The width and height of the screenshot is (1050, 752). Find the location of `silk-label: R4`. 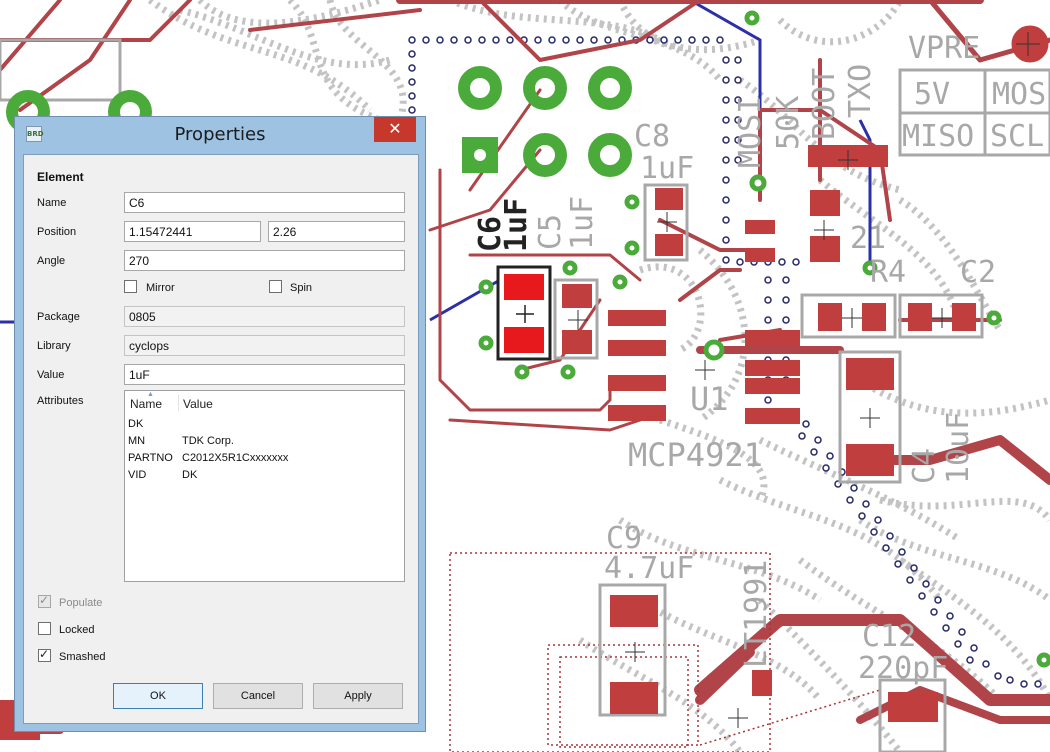

silk-label: R4 is located at coordinates (888, 272).